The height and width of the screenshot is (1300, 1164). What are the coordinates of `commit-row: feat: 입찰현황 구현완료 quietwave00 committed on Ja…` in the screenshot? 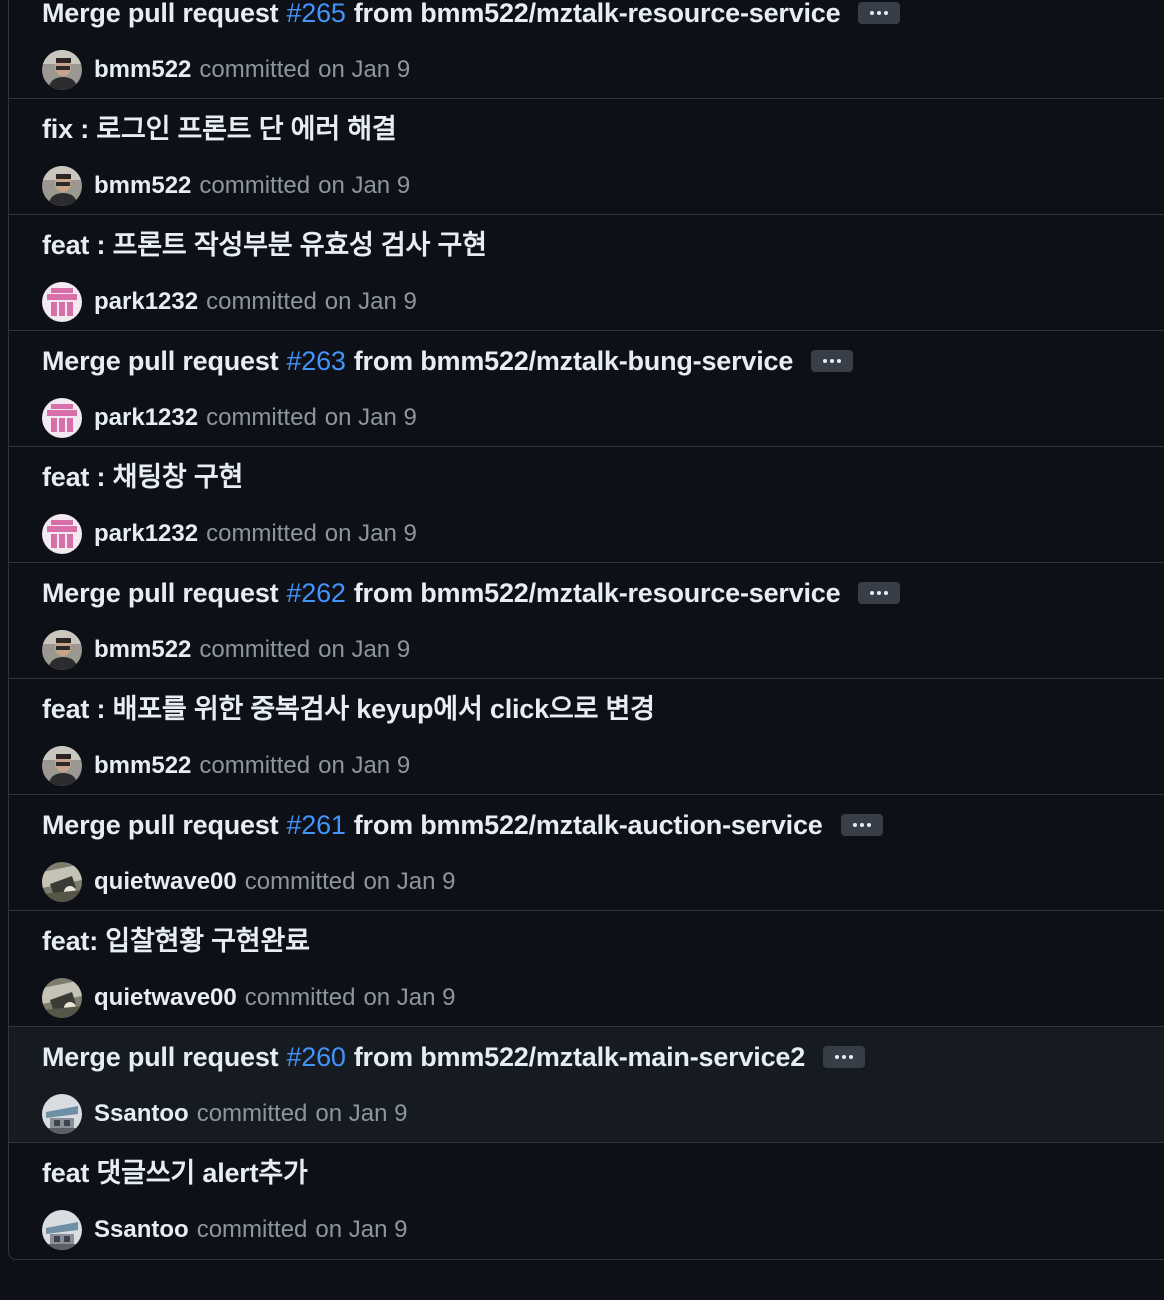 It's located at (586, 969).